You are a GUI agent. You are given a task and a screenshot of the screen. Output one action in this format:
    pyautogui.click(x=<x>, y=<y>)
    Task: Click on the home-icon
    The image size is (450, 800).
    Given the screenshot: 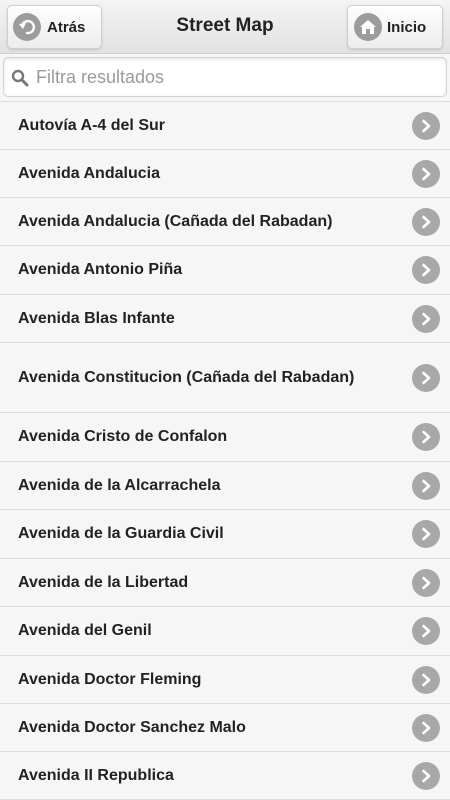 What is the action you would take?
    pyautogui.click(x=368, y=27)
    